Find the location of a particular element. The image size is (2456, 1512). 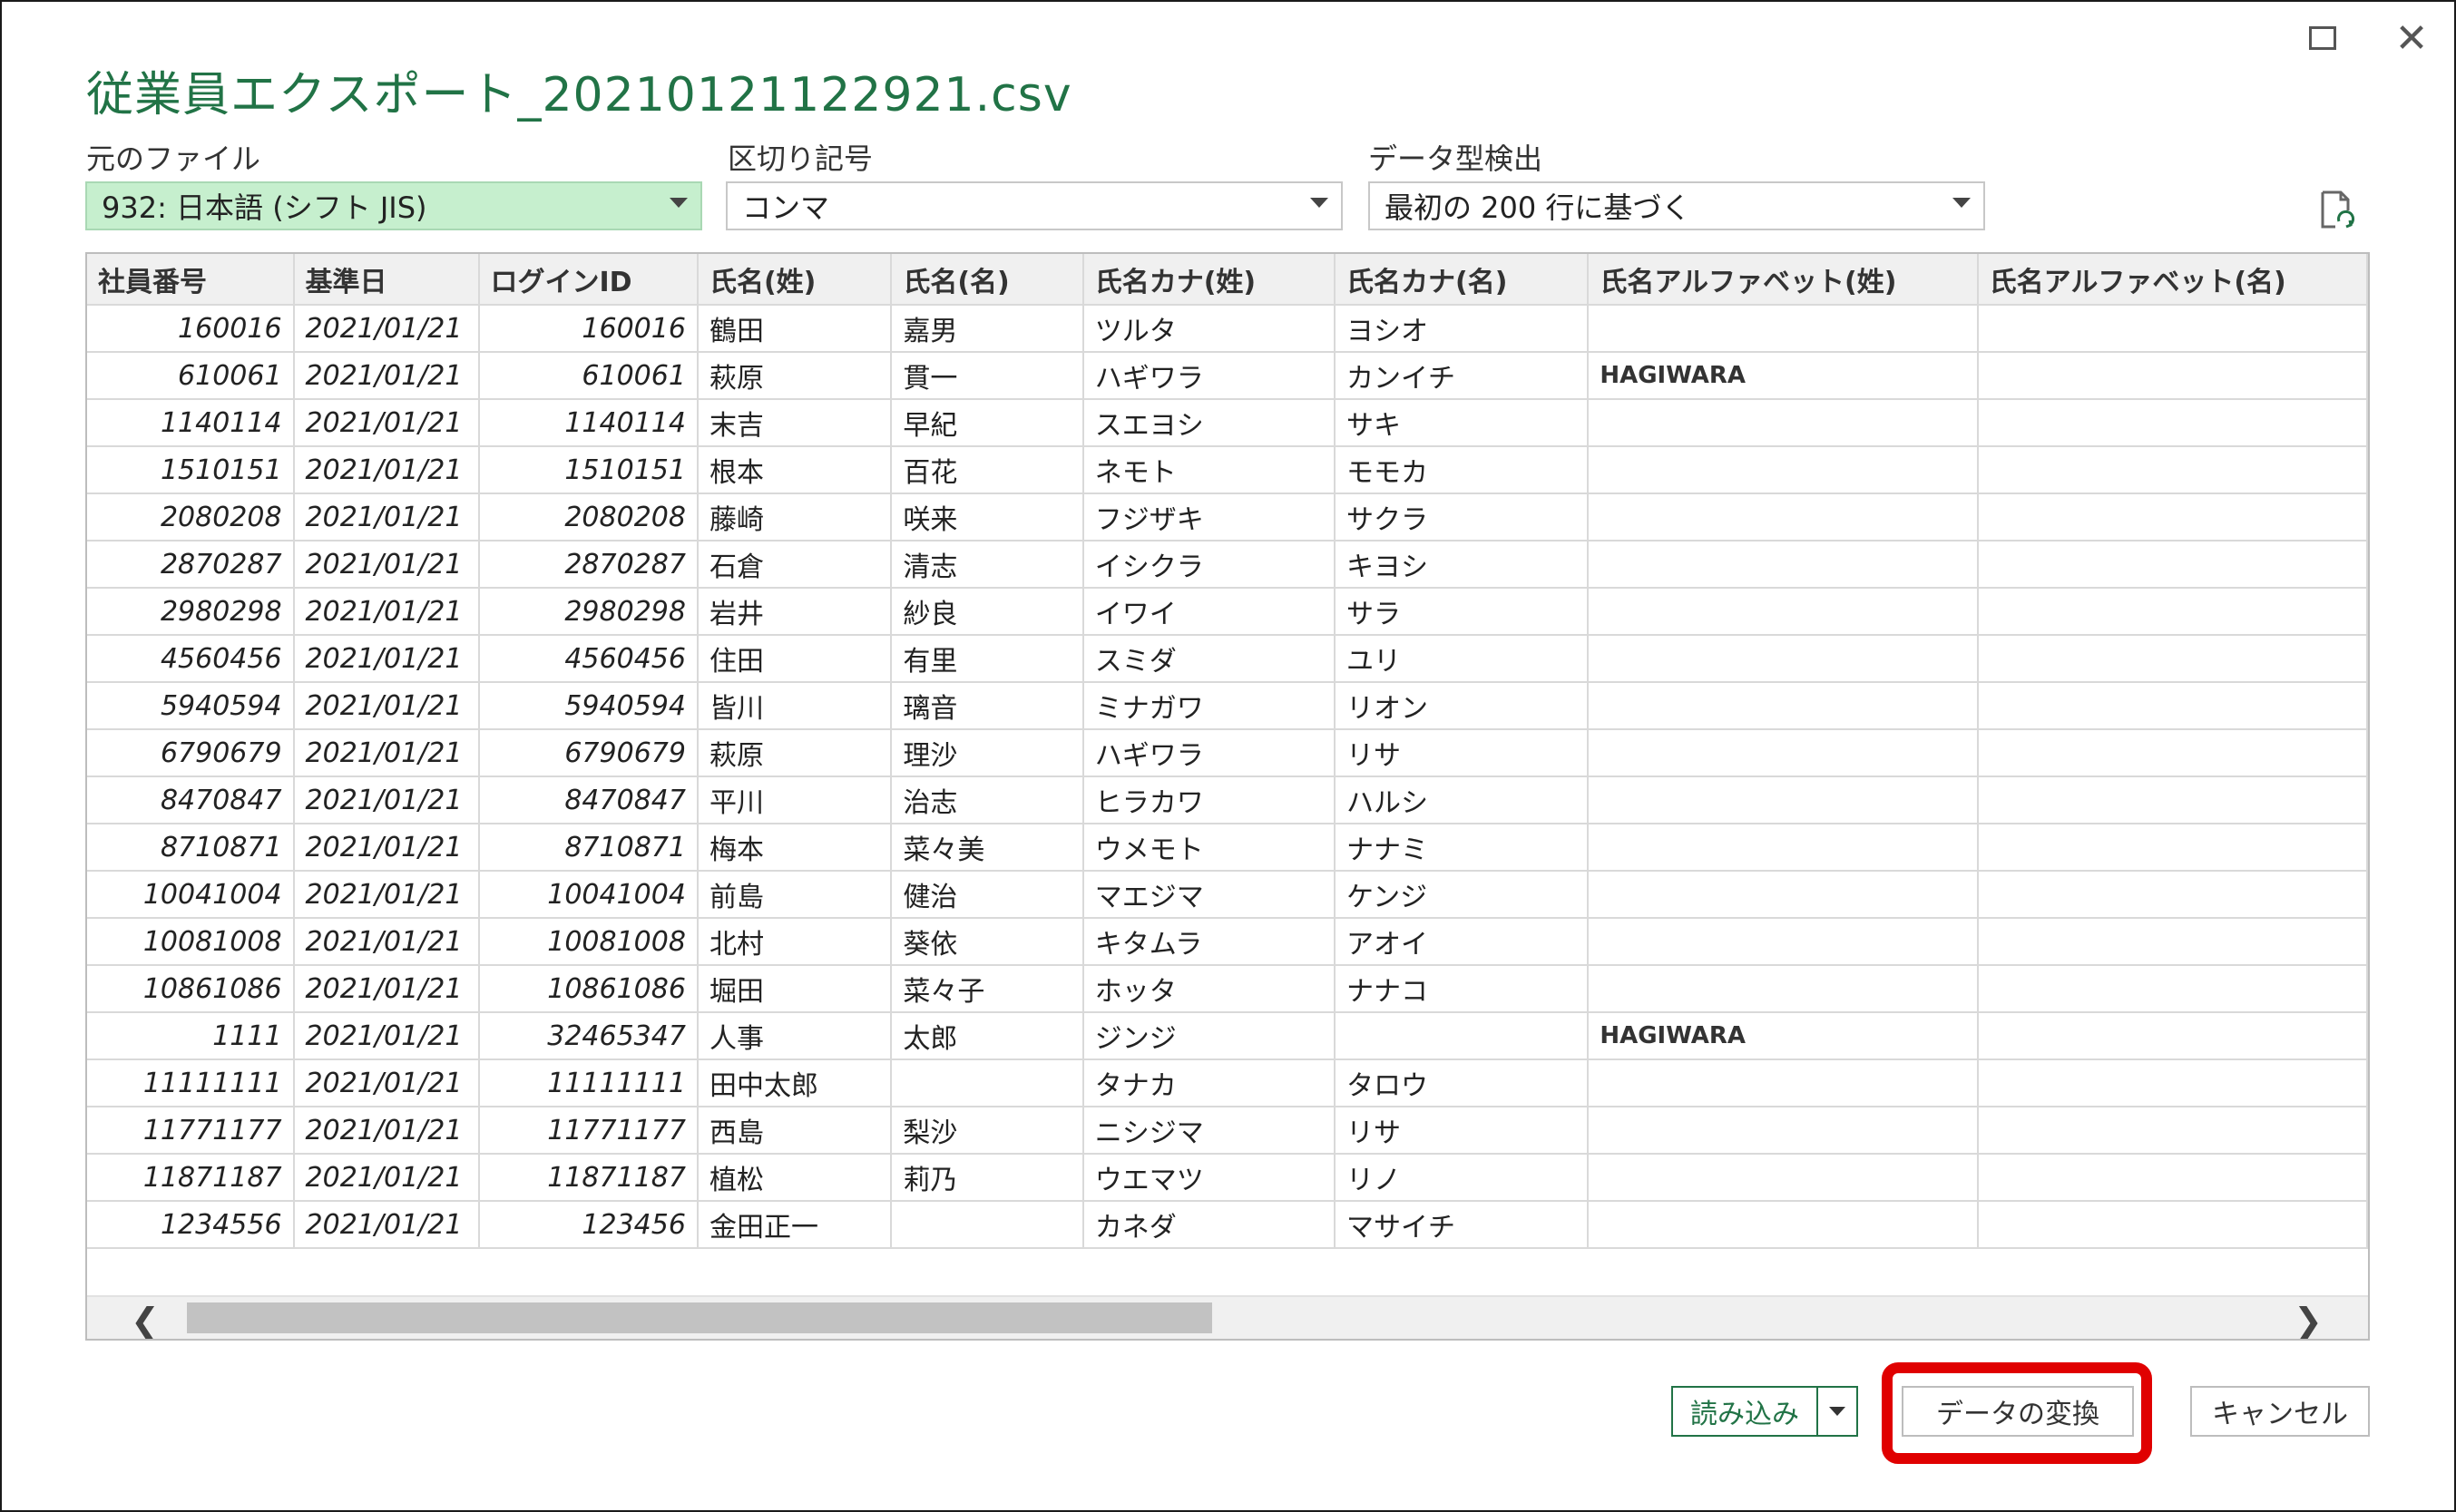

table-row: 2870287 2021/01/21 2870287 石倉 清志 イシクラ キヨシ is located at coordinates (1227, 565).